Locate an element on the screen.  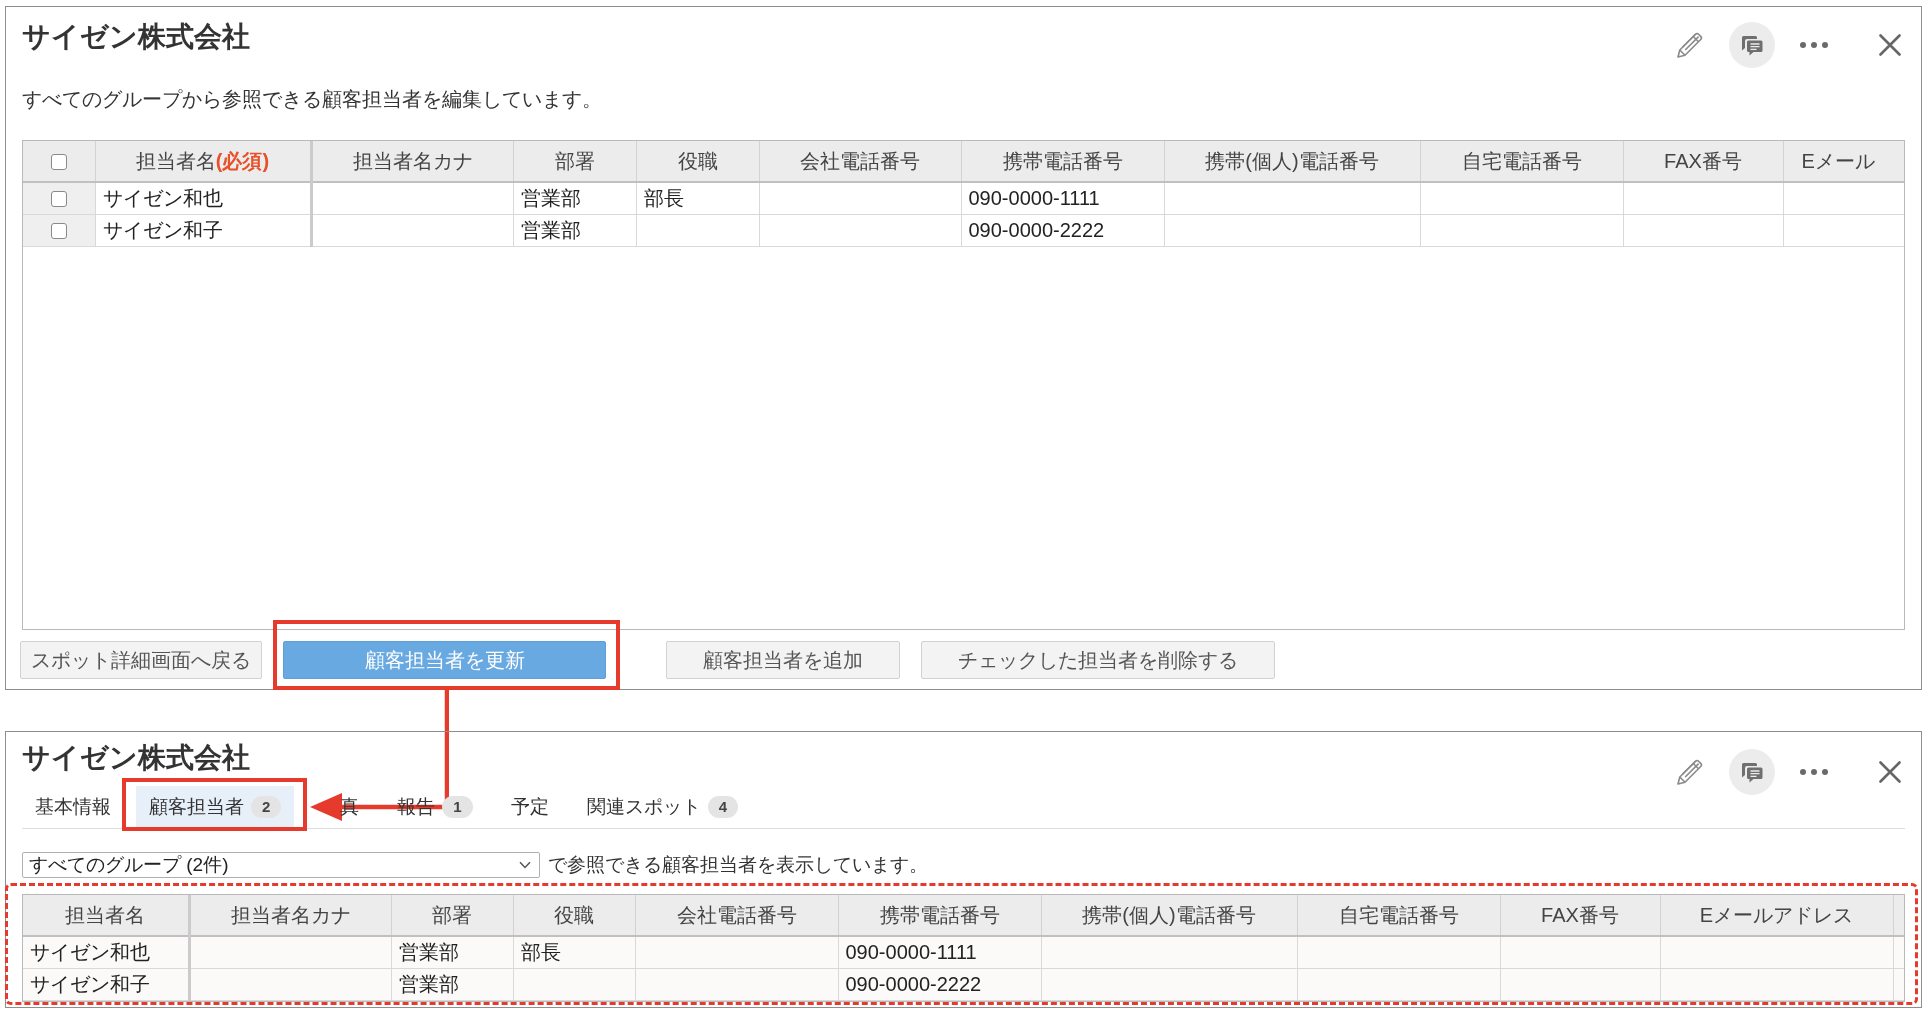
tab: 顧客担当者 2 is located at coordinates (215, 807).